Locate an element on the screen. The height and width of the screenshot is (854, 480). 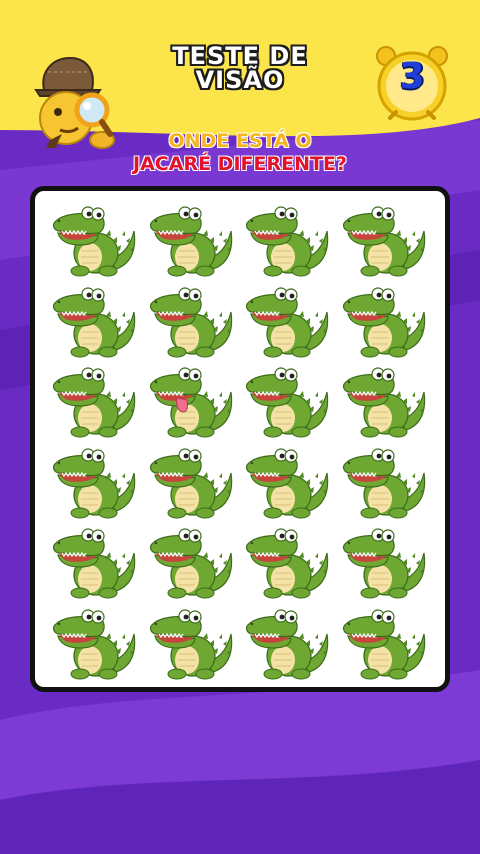
question-line-1: ONDE ESTÁ O is located at coordinates (240, 141).